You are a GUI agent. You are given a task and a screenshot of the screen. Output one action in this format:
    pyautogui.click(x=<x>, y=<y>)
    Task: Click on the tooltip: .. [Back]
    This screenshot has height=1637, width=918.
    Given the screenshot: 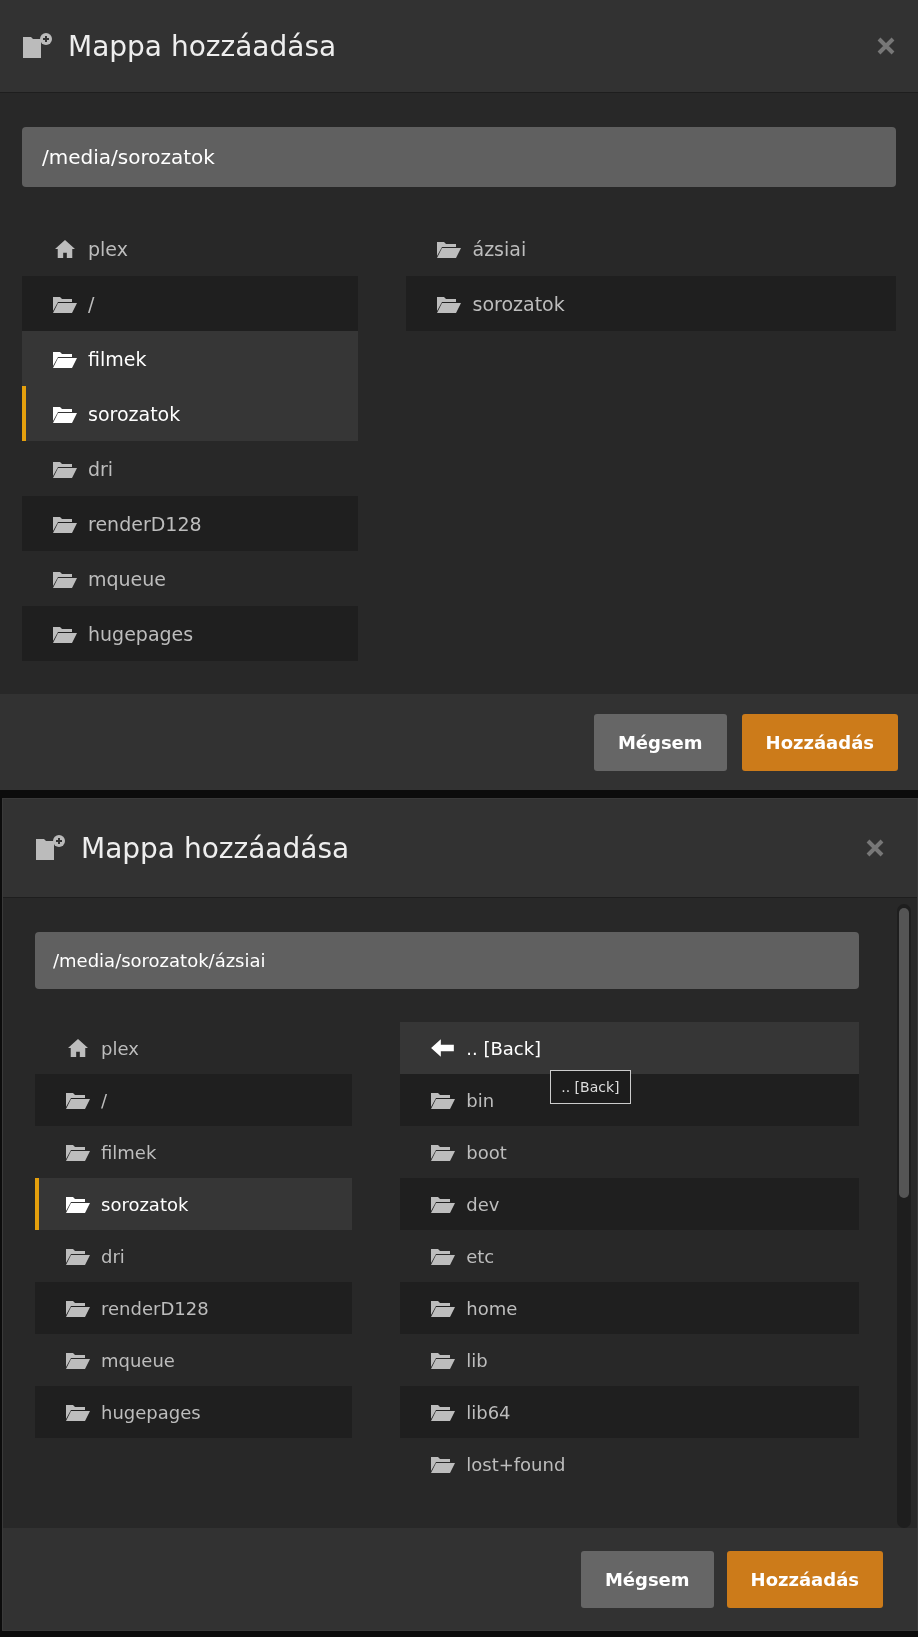 What is the action you would take?
    pyautogui.click(x=590, y=1087)
    